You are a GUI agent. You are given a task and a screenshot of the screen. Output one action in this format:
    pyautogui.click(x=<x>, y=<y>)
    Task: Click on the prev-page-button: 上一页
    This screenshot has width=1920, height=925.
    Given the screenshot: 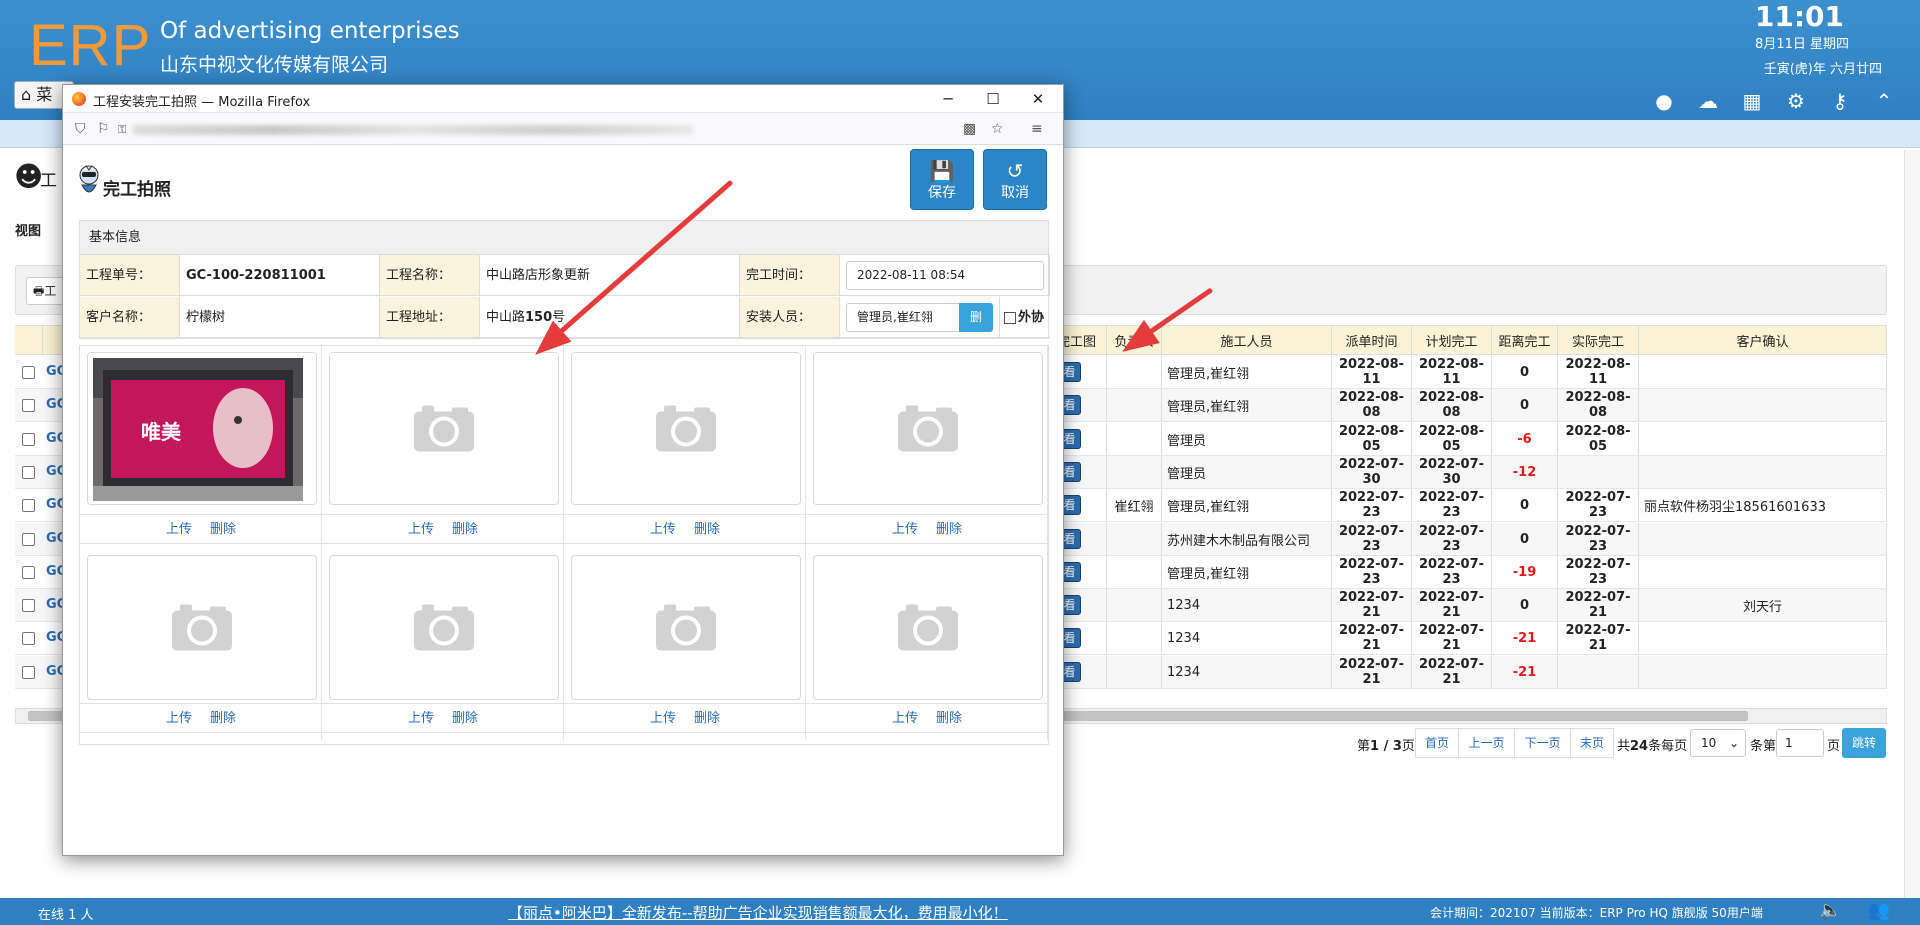 What is the action you would take?
    pyautogui.click(x=1486, y=743)
    